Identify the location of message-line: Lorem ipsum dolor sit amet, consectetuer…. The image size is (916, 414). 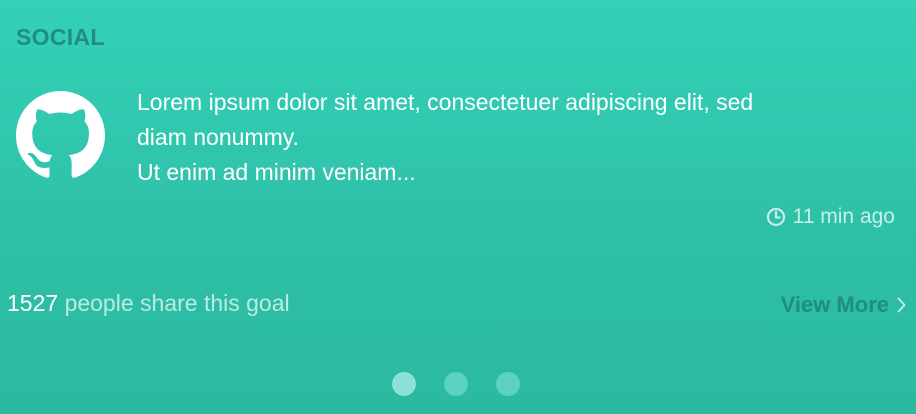
(445, 102).